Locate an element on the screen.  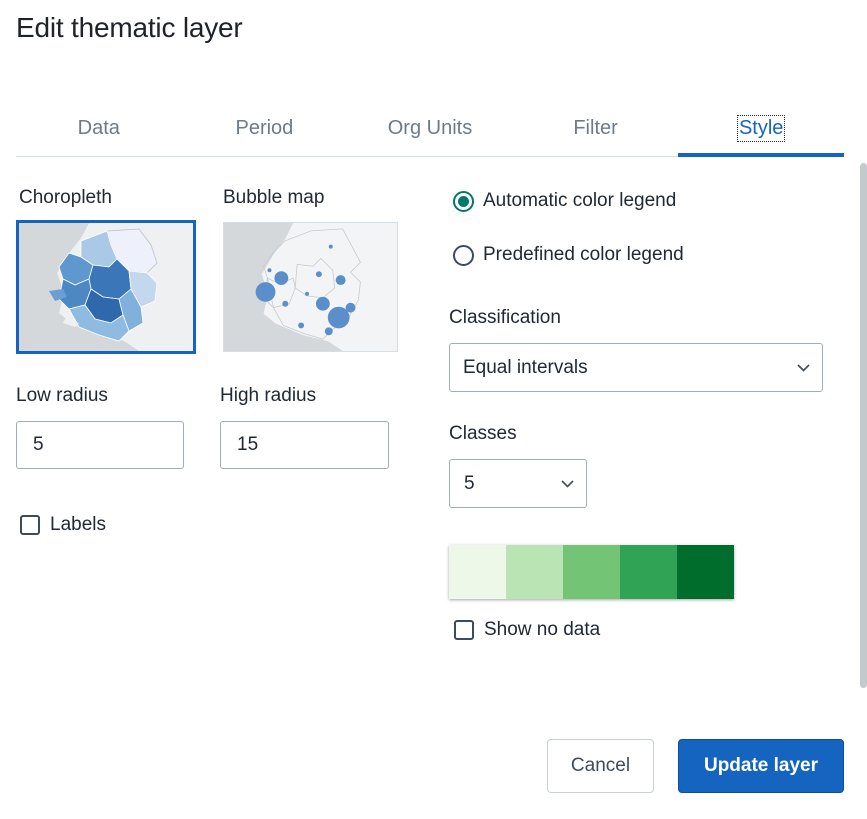
choropleth-thumbnail is located at coordinates (106, 287).